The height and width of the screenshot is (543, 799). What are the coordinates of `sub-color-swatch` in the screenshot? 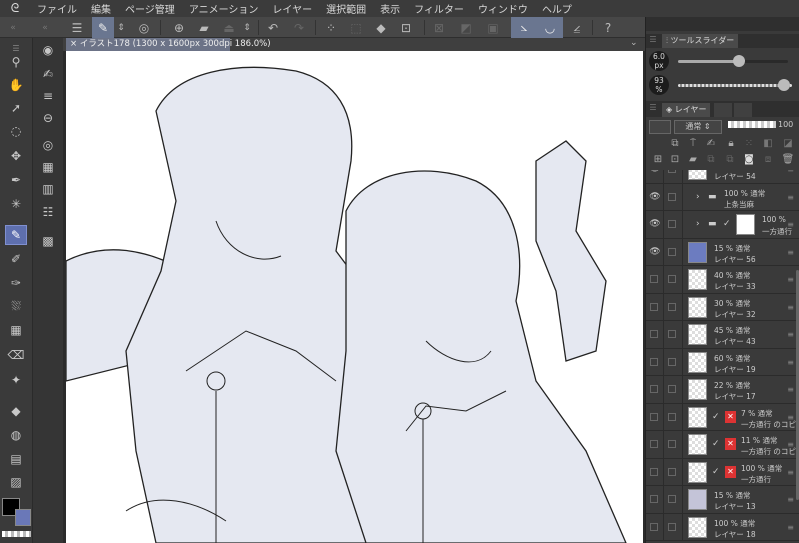 It's located at (23, 517).